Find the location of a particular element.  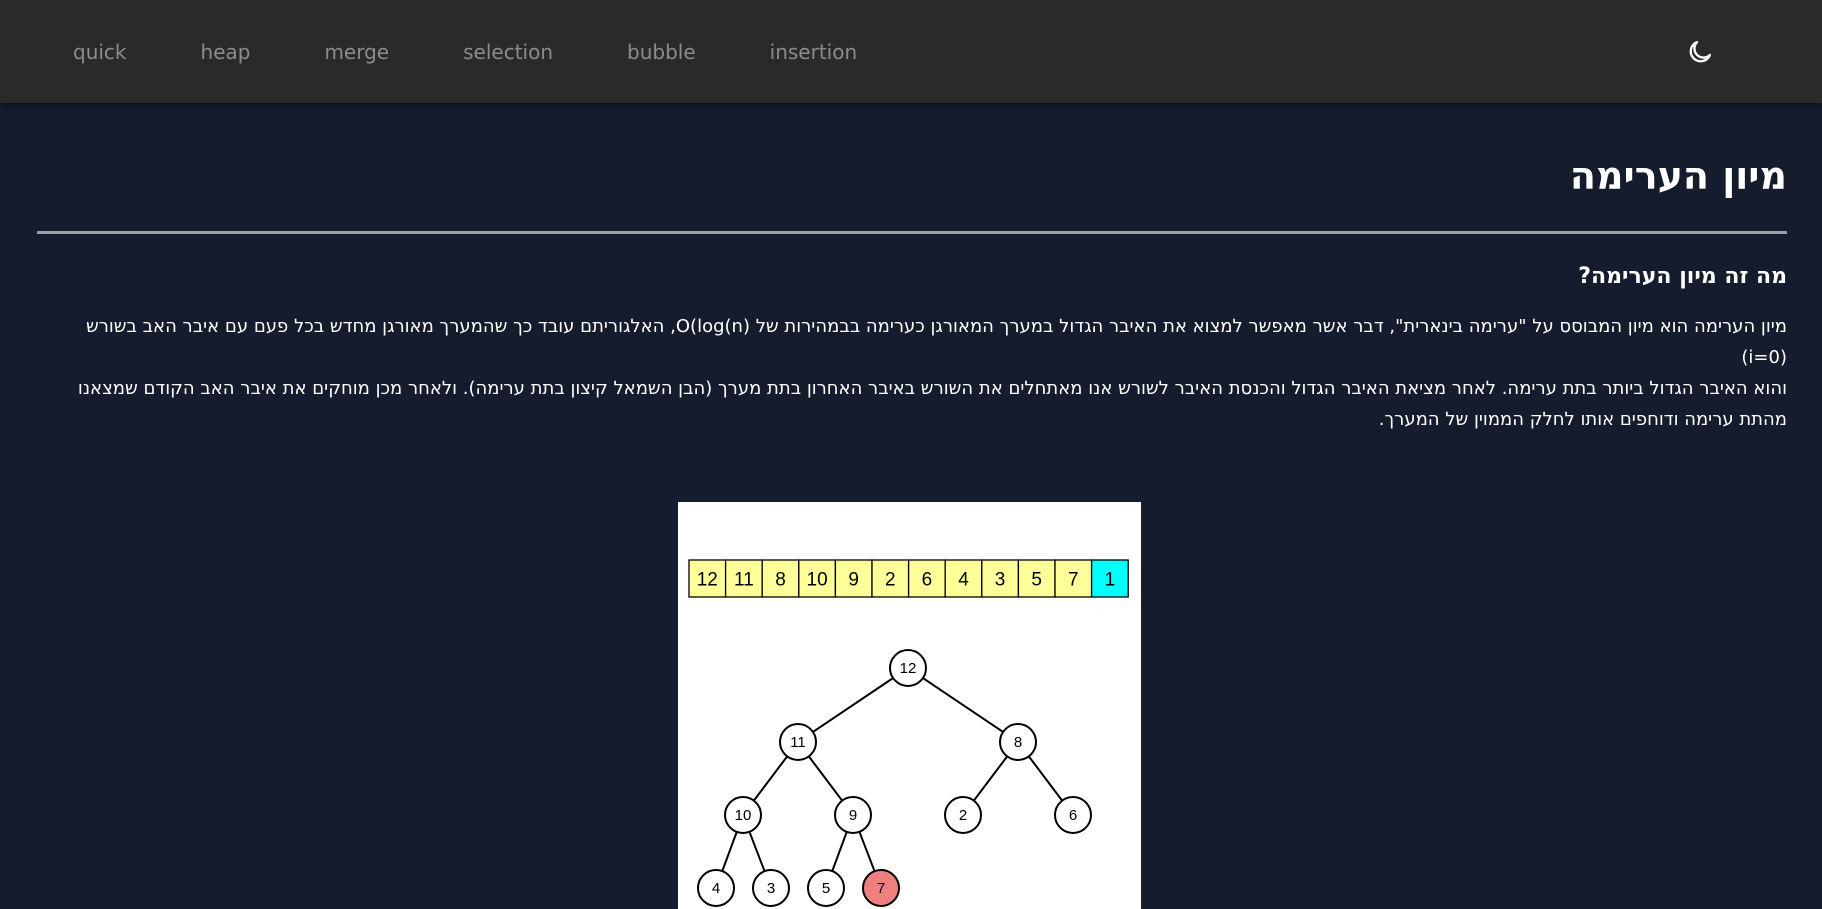

array-cell-value: 1 is located at coordinates (1110, 580).